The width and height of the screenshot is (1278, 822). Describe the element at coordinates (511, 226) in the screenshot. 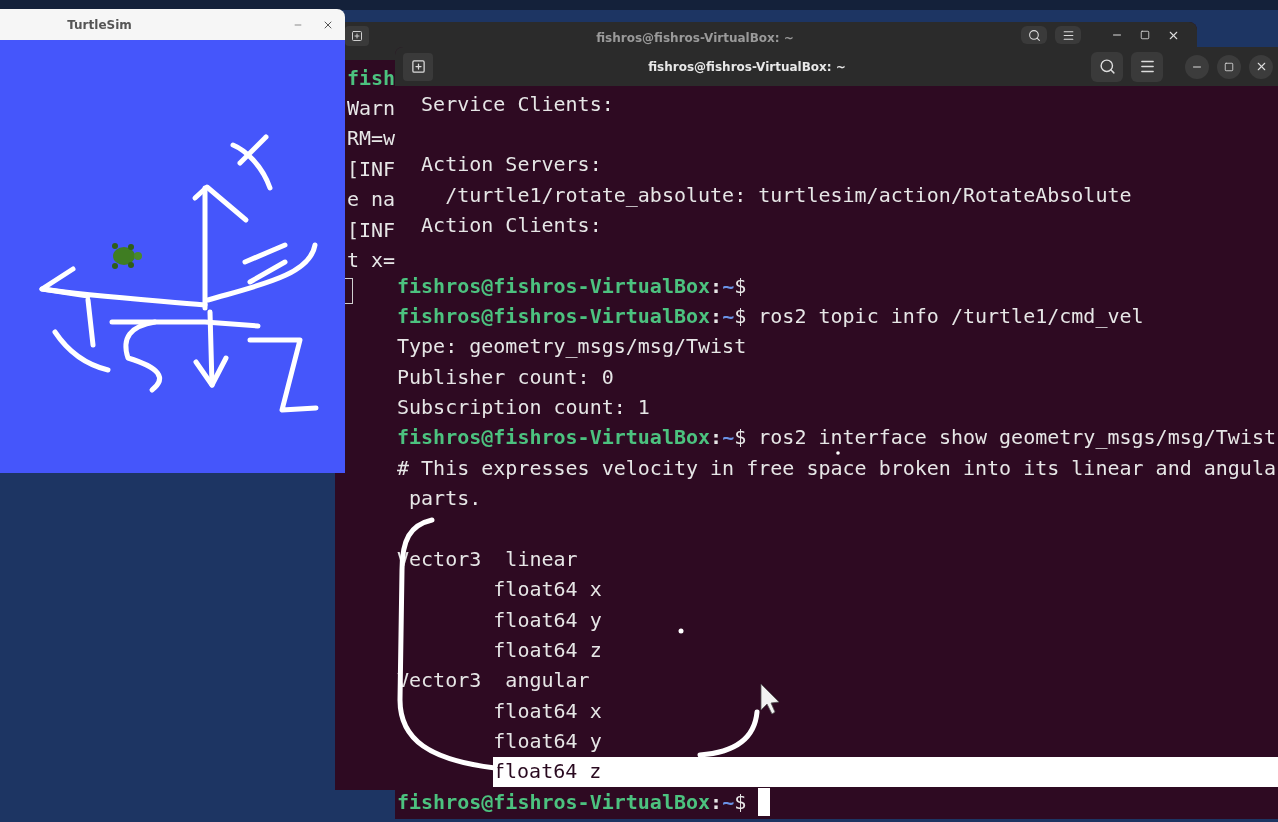

I see `terminal-line: Action Clients:` at that location.